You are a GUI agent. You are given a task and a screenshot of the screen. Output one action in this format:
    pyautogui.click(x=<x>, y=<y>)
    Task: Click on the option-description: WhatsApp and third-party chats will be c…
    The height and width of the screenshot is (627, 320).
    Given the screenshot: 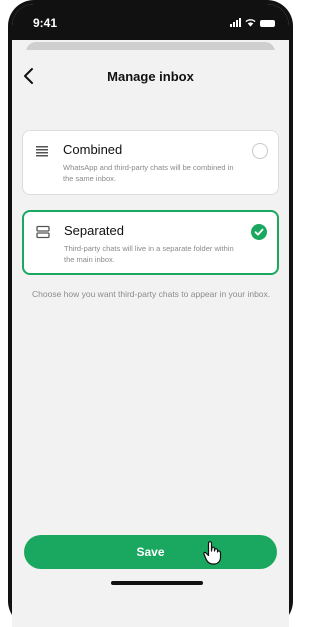 What is the action you would take?
    pyautogui.click(x=148, y=173)
    